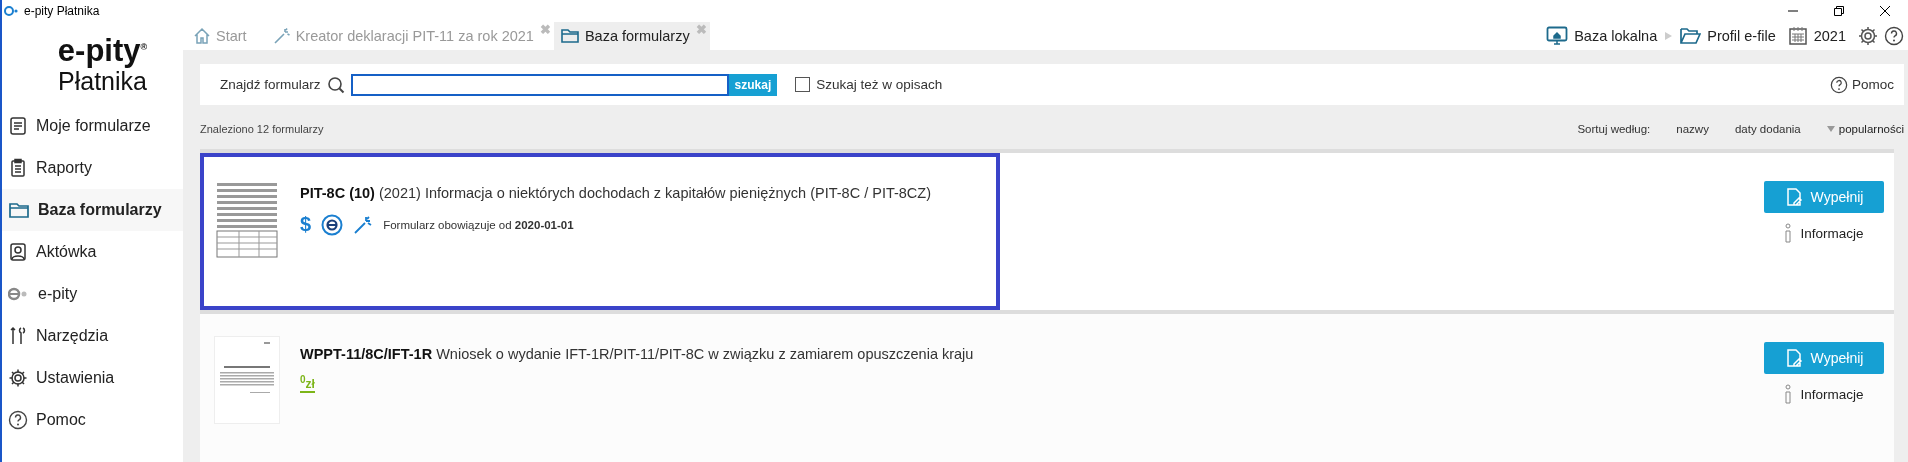 This screenshot has height=462, width=1908. I want to click on sidebar-item: Ustawienia, so click(92, 378).